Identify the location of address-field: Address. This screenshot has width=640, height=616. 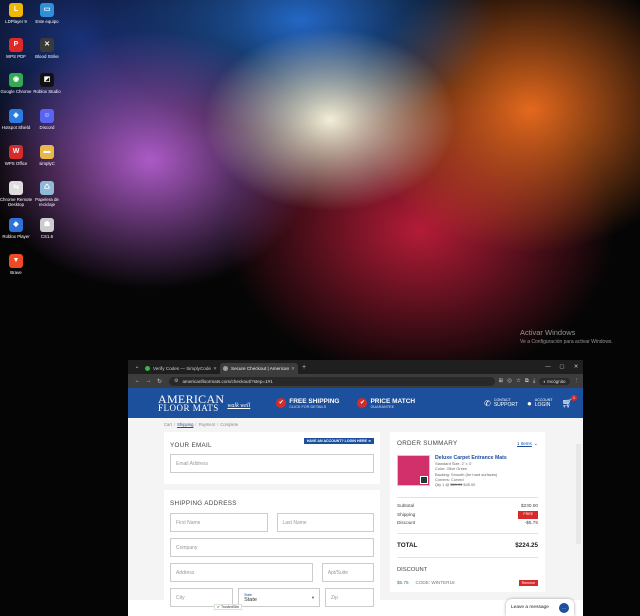
(241, 572).